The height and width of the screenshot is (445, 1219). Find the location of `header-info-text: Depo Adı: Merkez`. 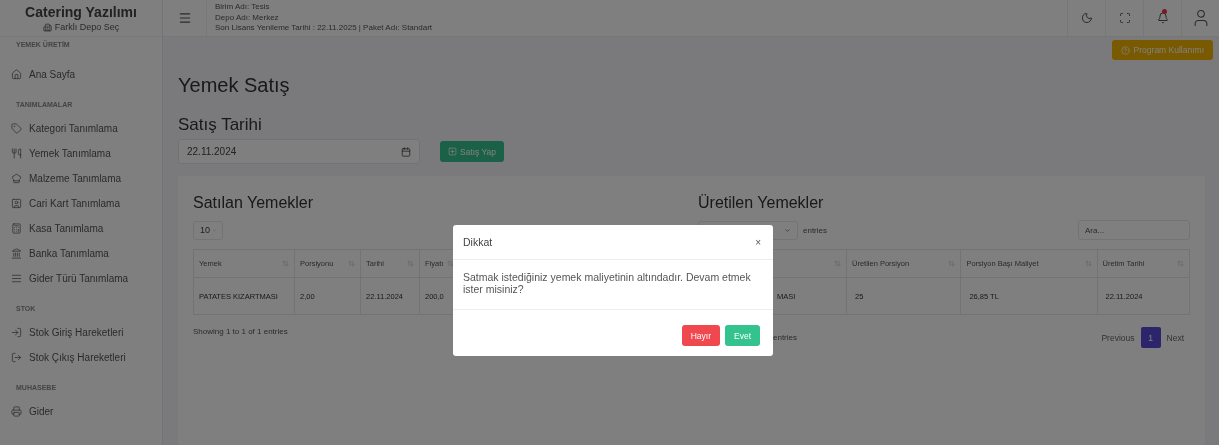

header-info-text: Depo Adı: Merkez is located at coordinates (247, 18).